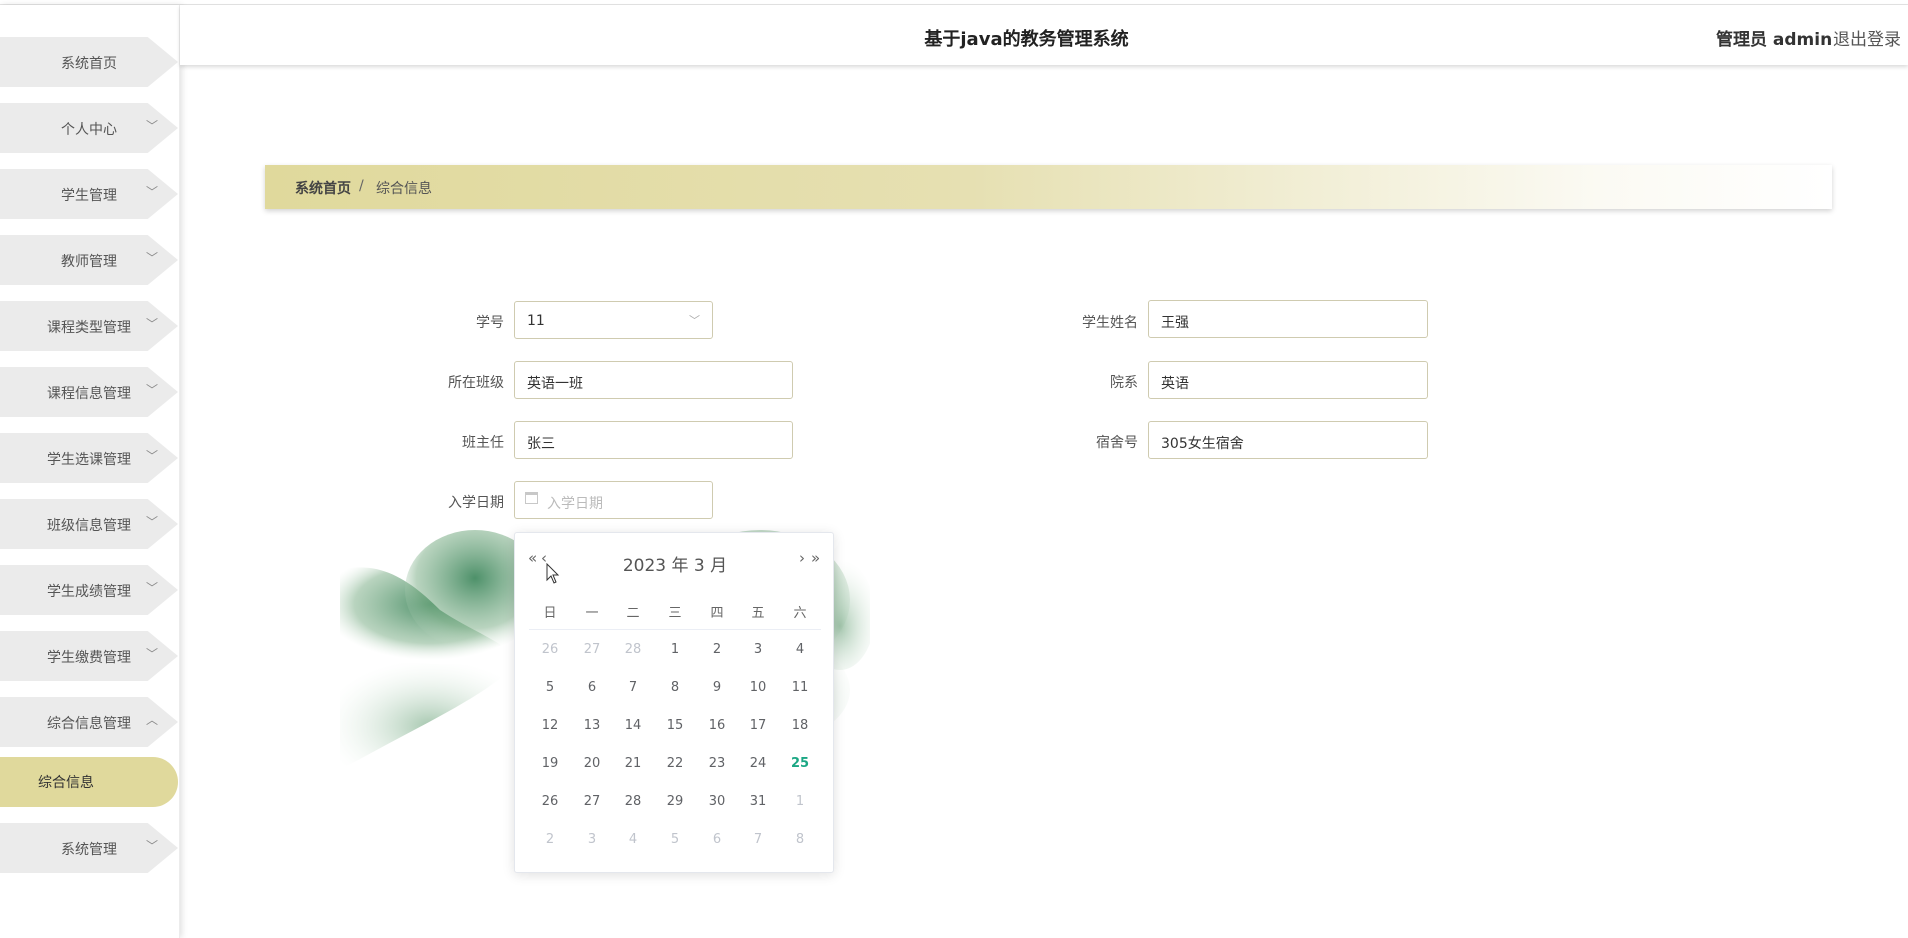  Describe the element at coordinates (89, 326) in the screenshot. I see `sidebar-item-course-type: 课程类型管理 ﹀` at that location.